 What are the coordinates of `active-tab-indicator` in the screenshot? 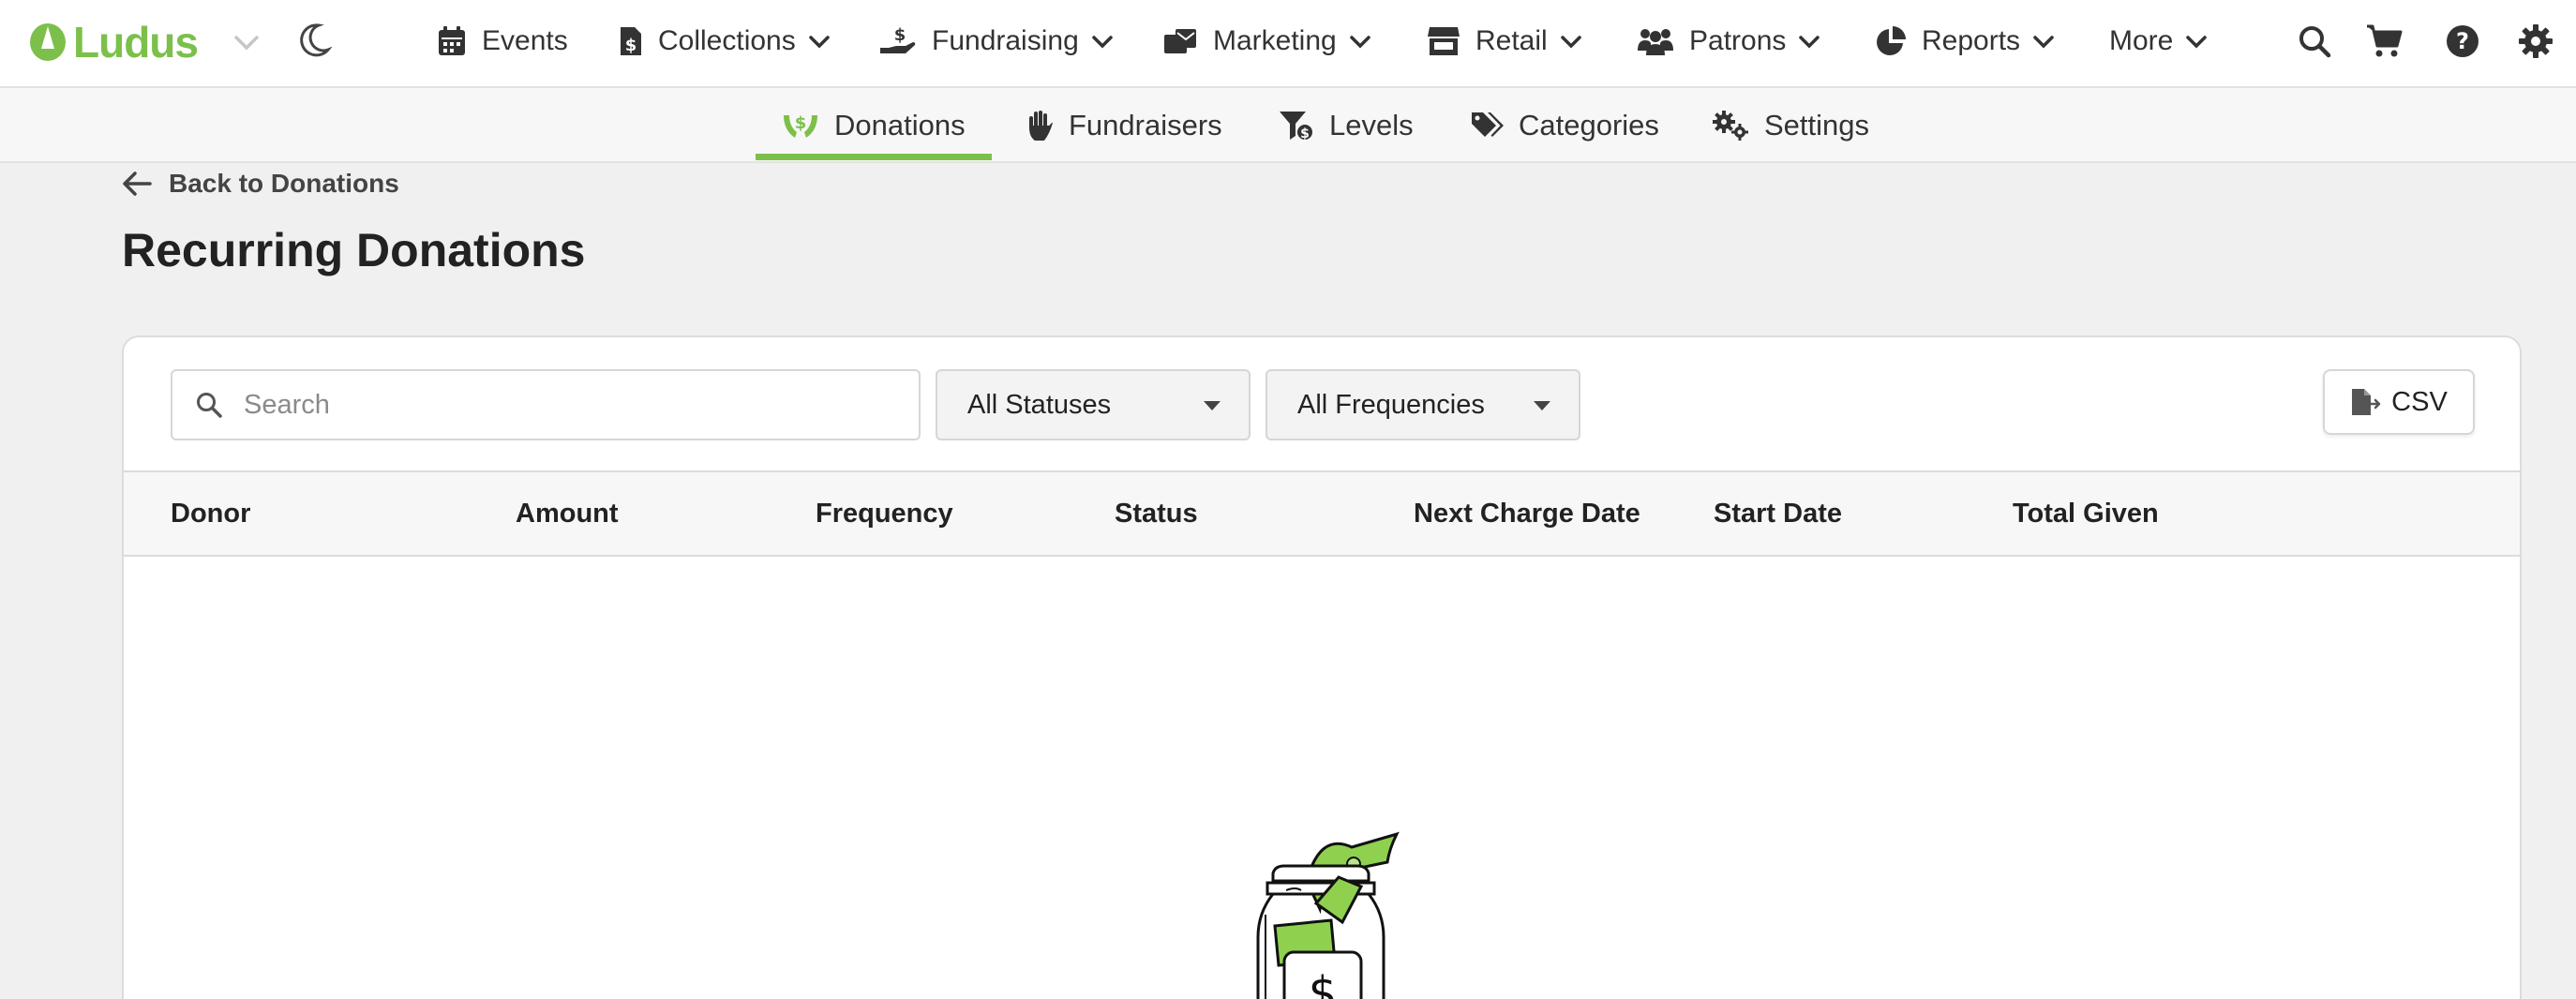 It's located at (874, 157).